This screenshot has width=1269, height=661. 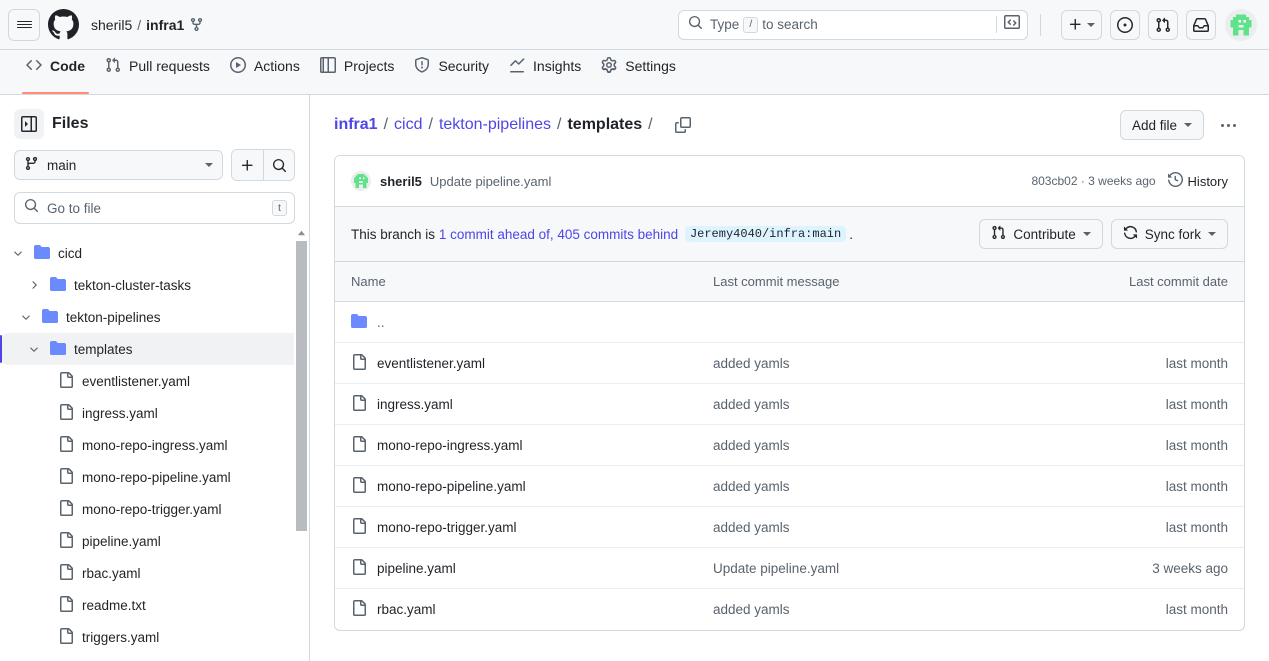 What do you see at coordinates (451, 486) in the screenshot?
I see `file-link: mono-repo-pipeline.yaml` at bounding box center [451, 486].